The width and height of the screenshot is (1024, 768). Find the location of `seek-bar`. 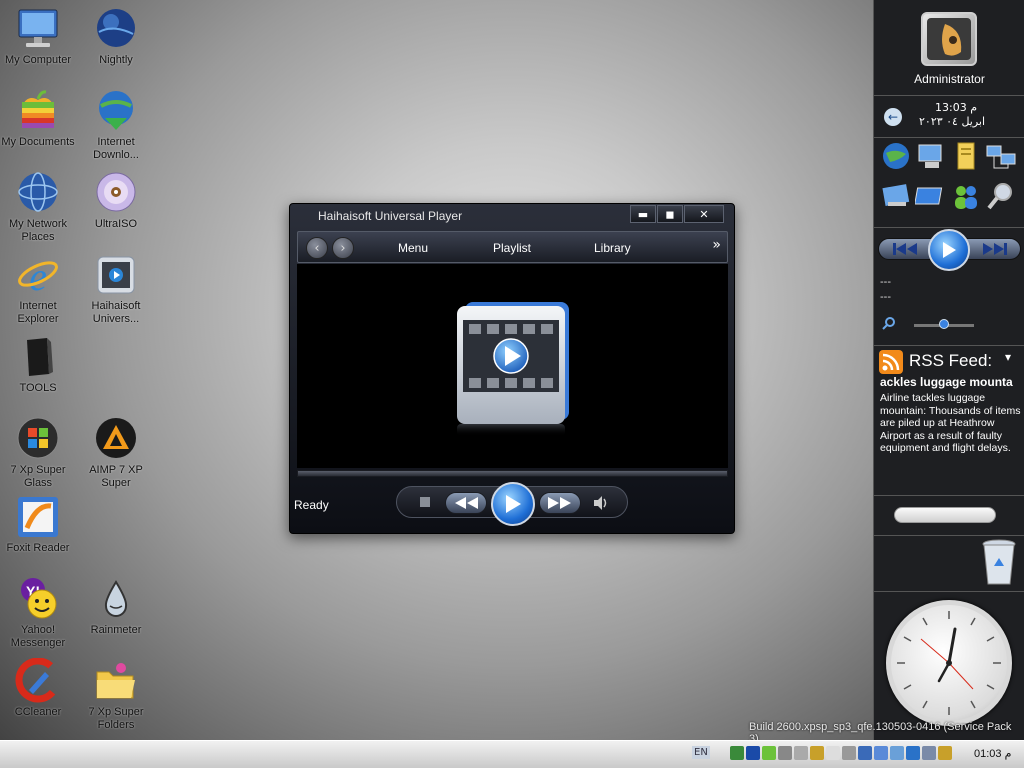

seek-bar is located at coordinates (512, 473).